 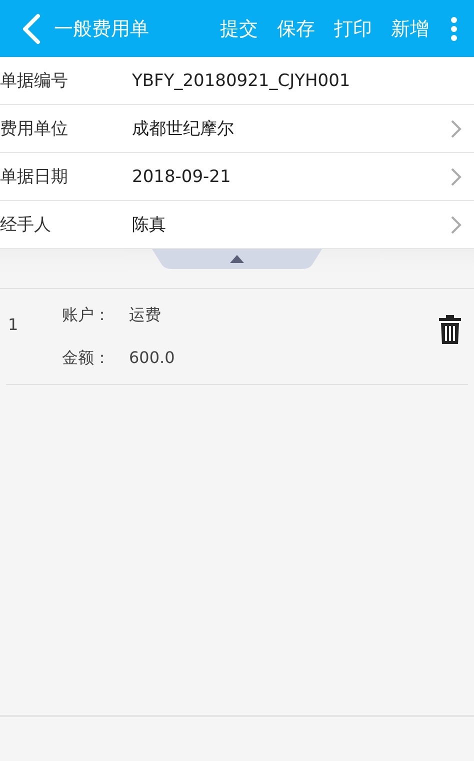 What do you see at coordinates (152, 358) in the screenshot?
I see `entry-value: 600.0` at bounding box center [152, 358].